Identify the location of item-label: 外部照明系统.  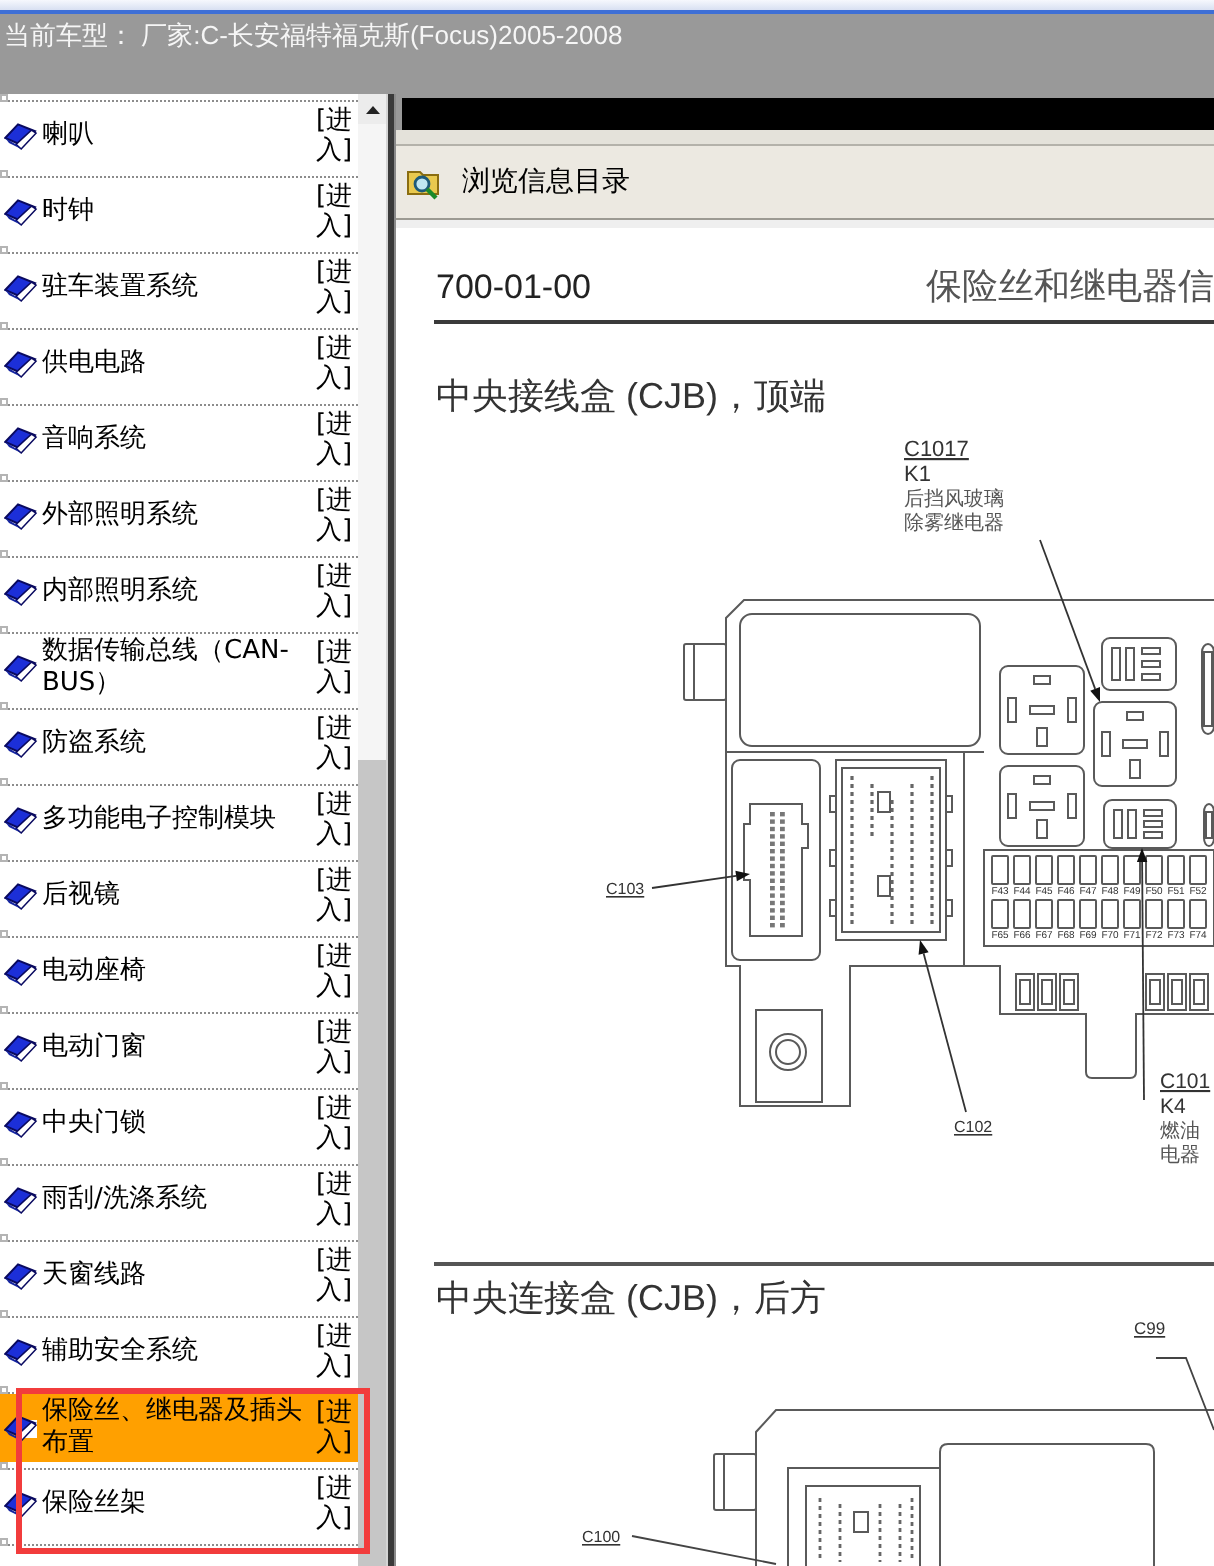
(121, 516).